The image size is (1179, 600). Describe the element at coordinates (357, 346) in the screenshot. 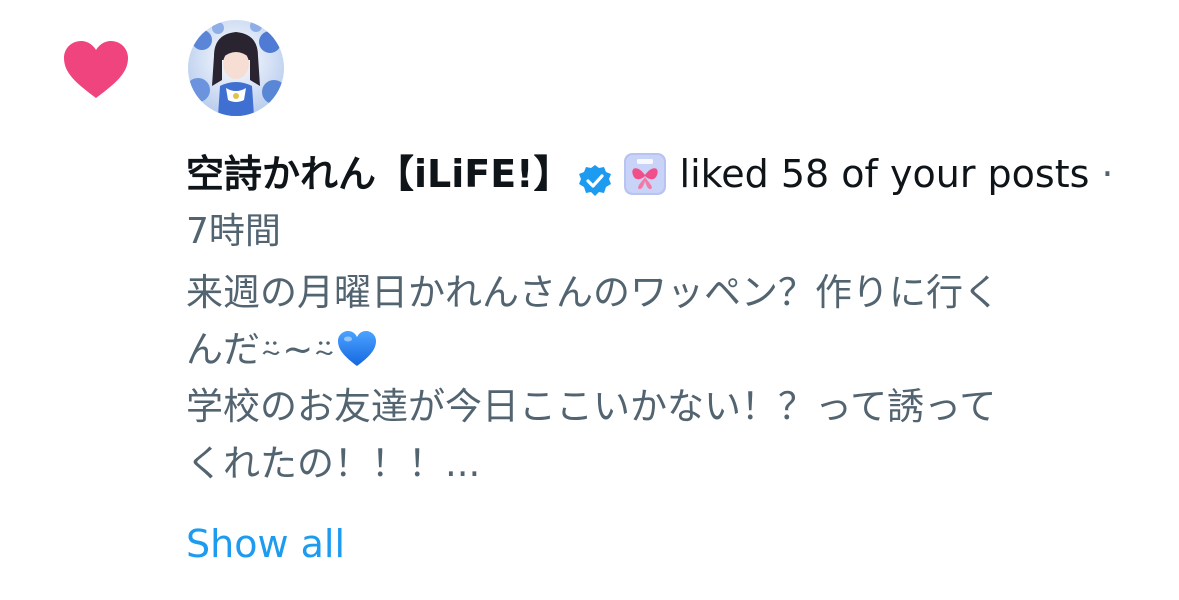

I see `blue-heart-icon` at that location.